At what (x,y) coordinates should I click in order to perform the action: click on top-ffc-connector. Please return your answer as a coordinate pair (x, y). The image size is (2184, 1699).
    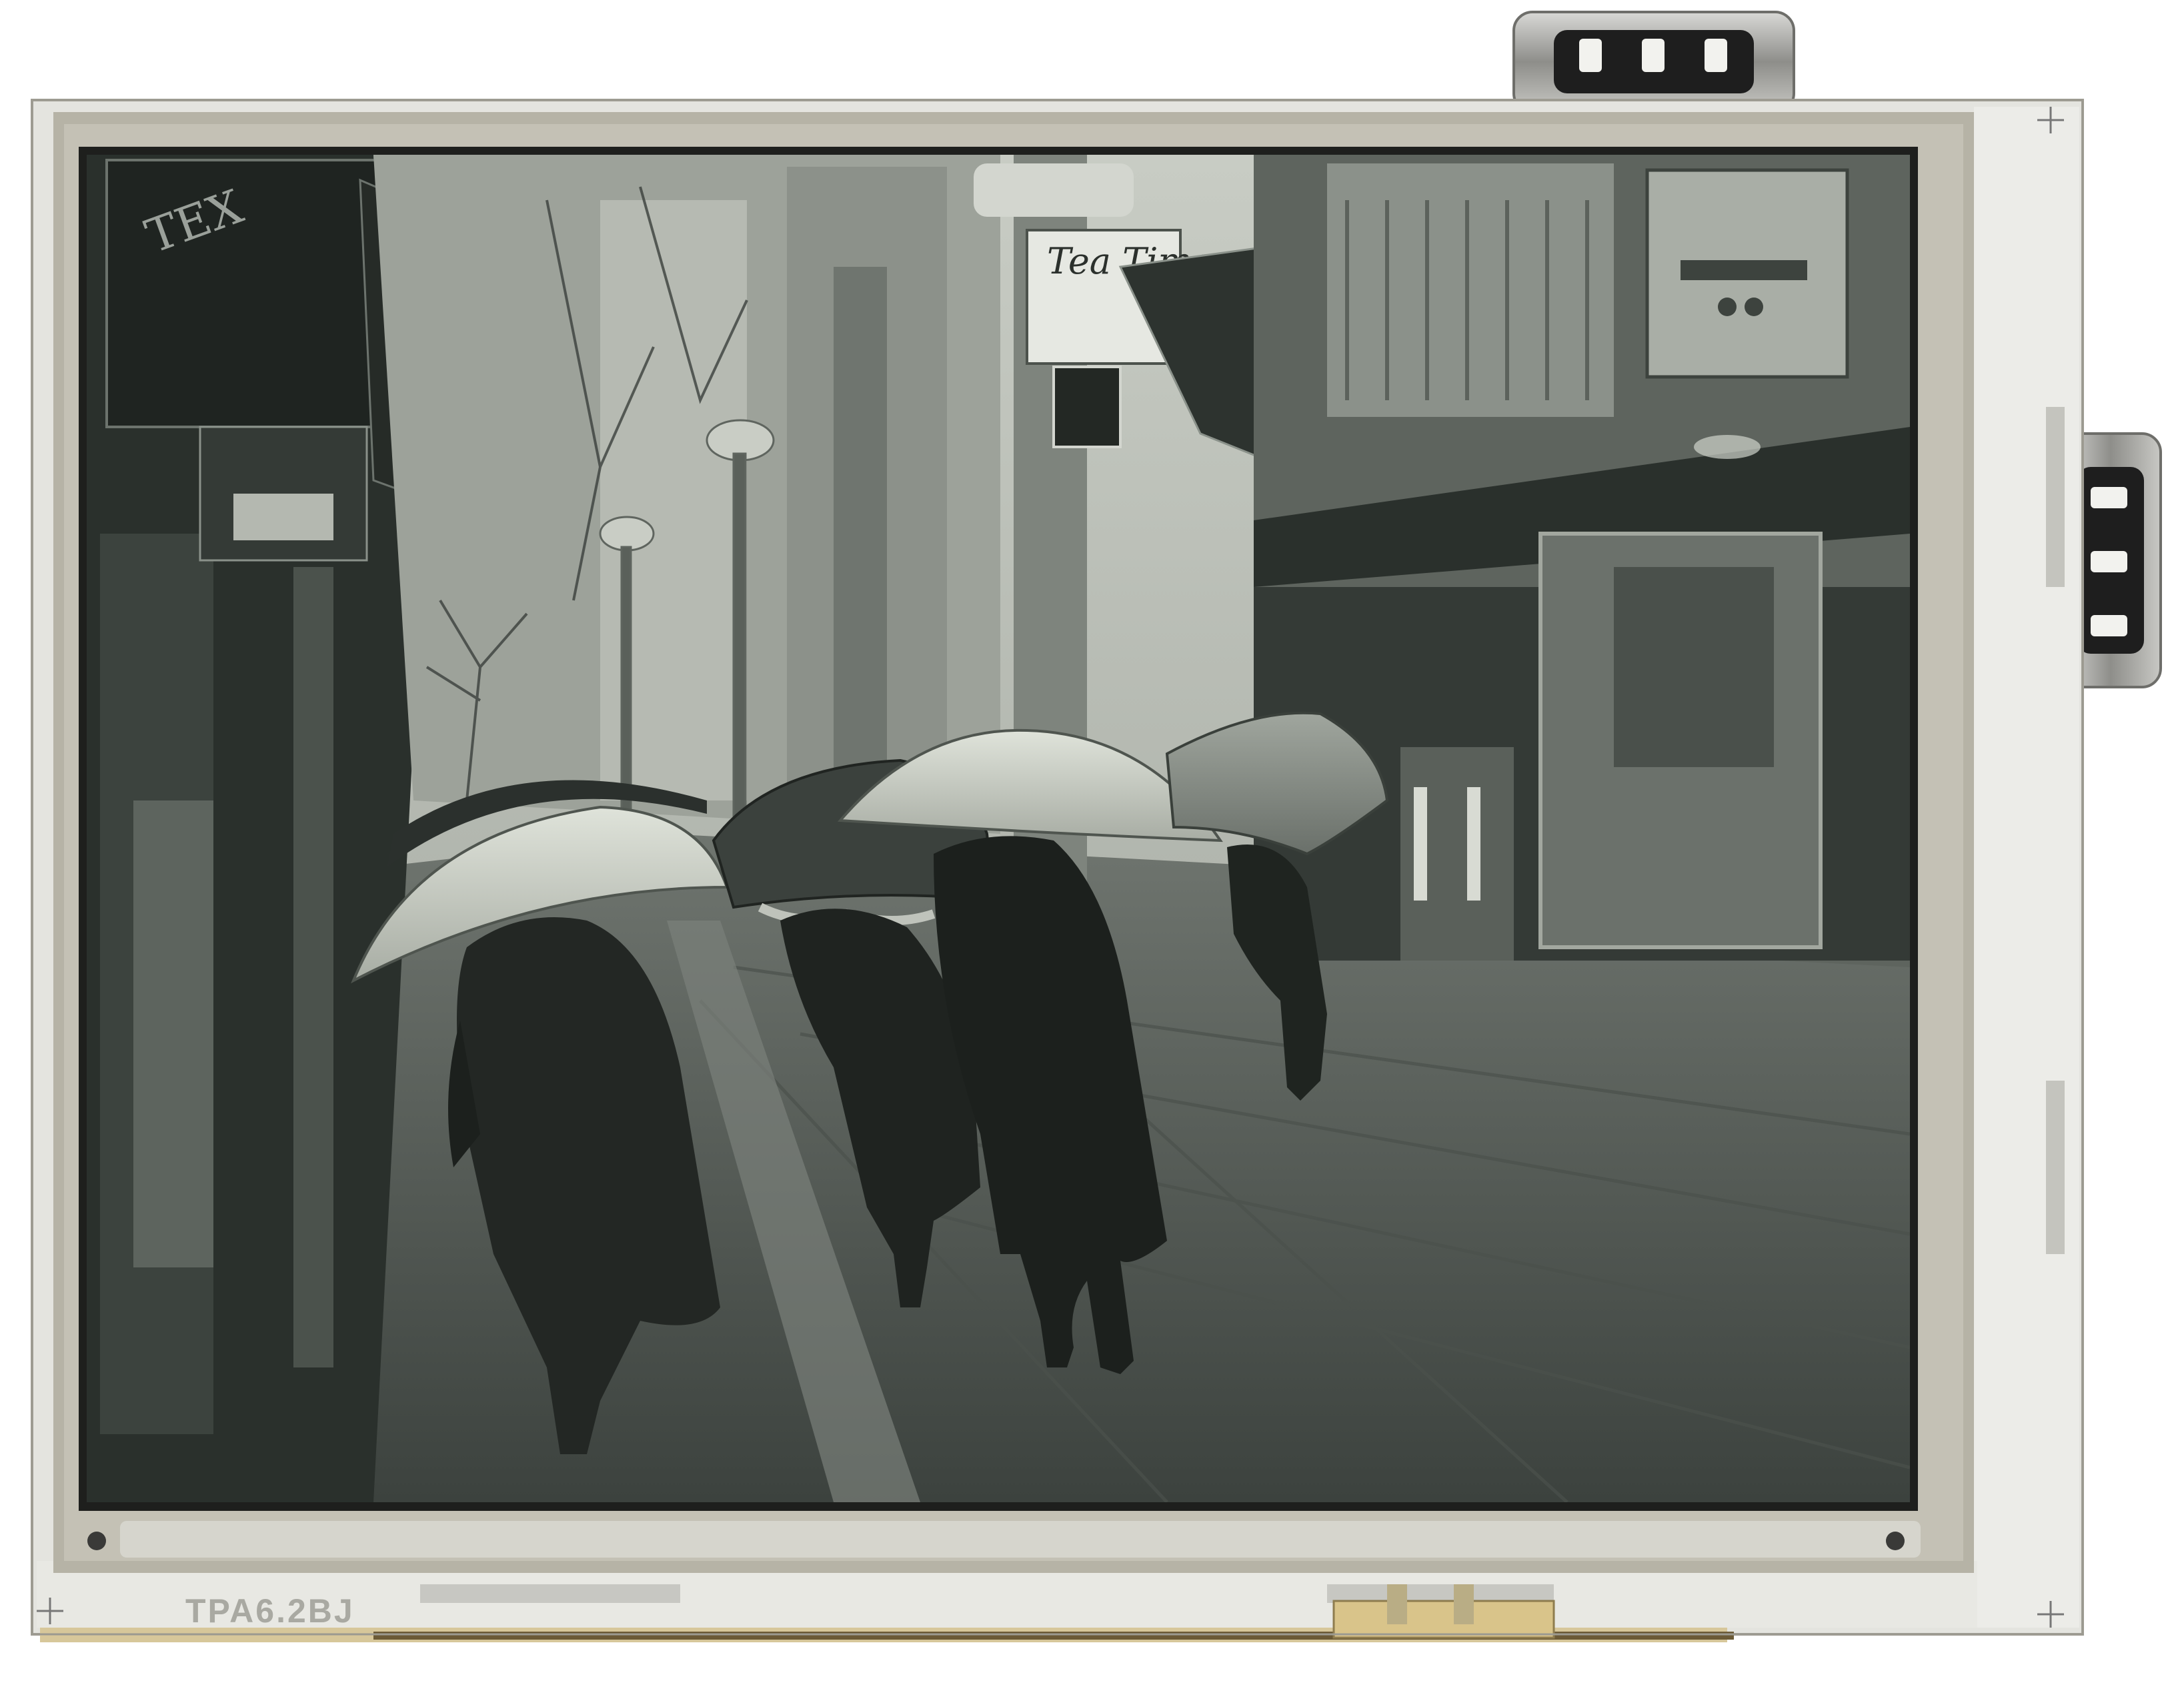
    Looking at the image, I should click on (1653, 62).